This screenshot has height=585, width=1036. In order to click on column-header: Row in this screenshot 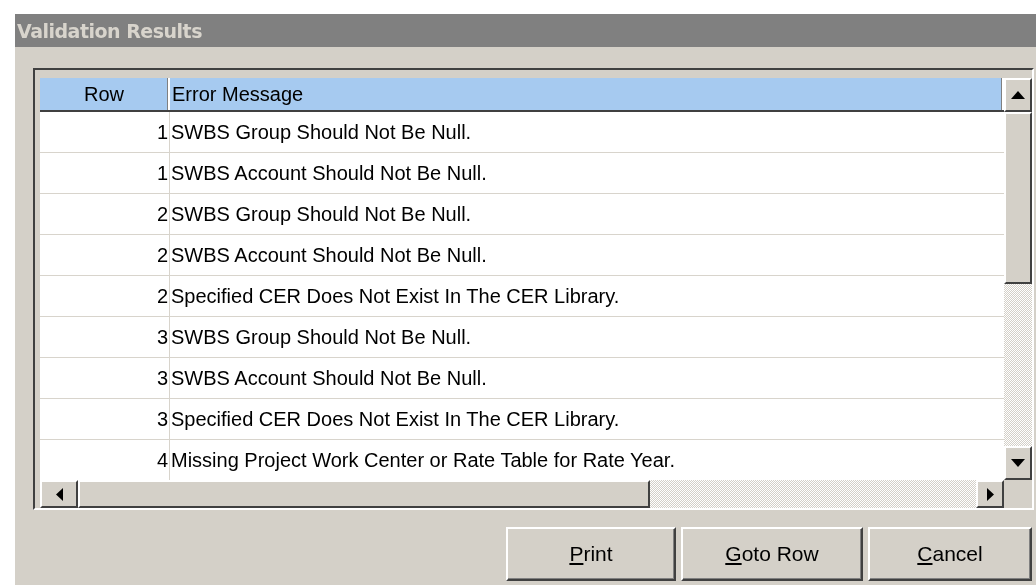, I will do `click(104, 94)`.